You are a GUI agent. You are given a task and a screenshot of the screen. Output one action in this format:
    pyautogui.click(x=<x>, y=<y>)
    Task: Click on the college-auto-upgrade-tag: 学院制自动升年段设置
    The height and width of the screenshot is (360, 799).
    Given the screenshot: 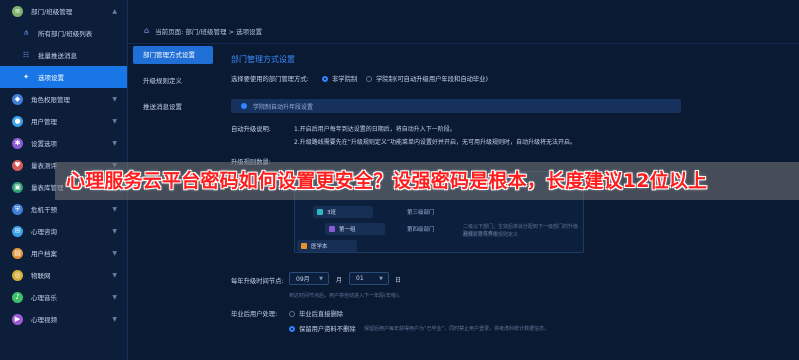 What is the action you would take?
    pyautogui.click(x=456, y=106)
    